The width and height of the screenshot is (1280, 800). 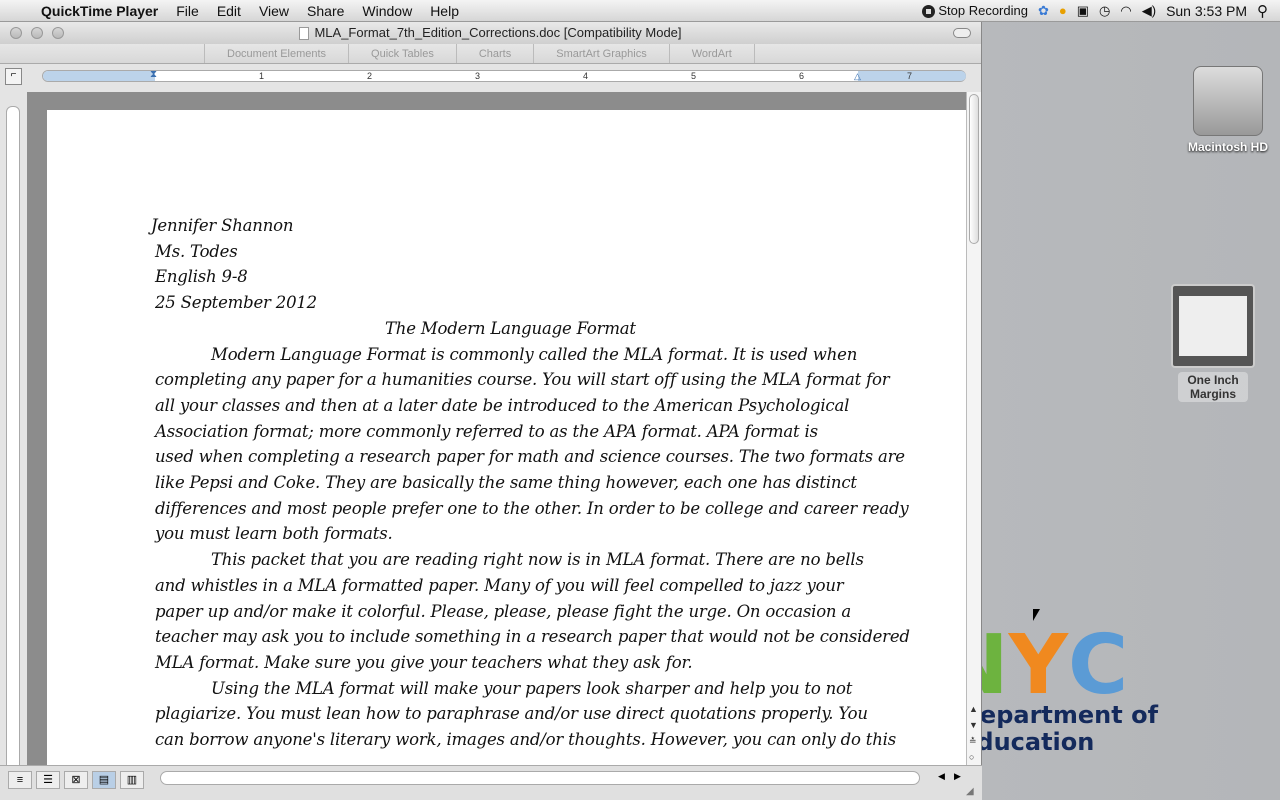 I want to click on macintosh-hd-label: Macintosh HD, so click(x=1227, y=147).